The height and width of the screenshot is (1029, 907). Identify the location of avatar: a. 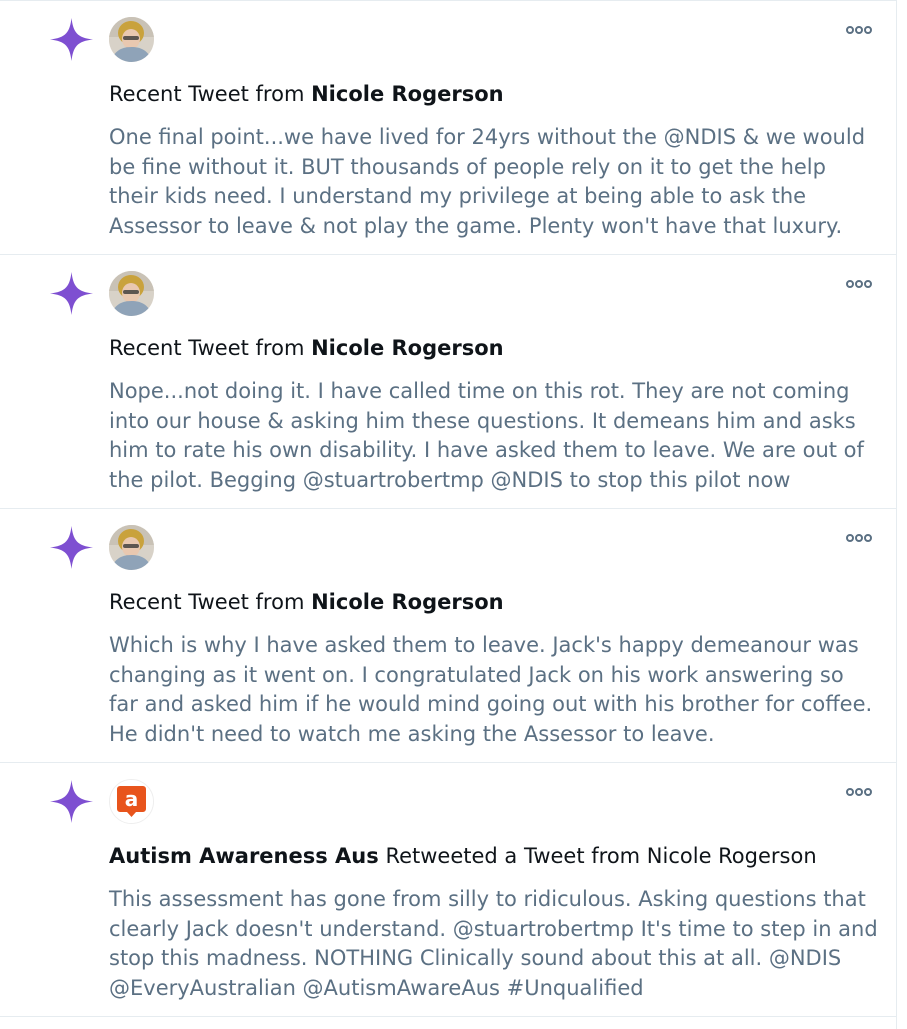
(131, 801).